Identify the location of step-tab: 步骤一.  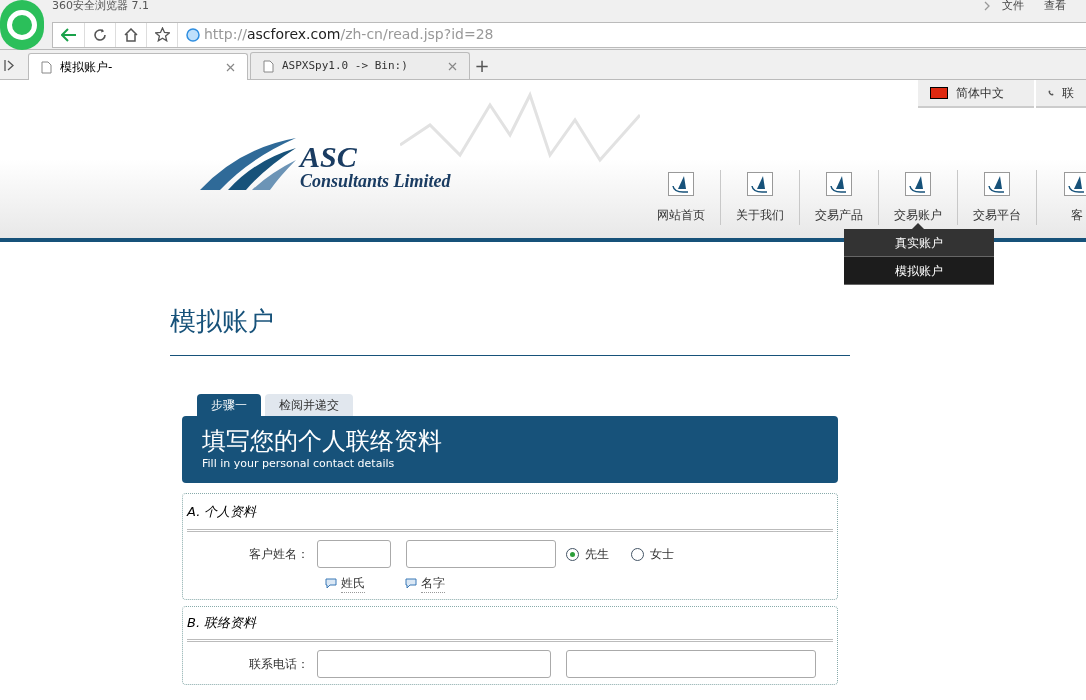
(229, 405).